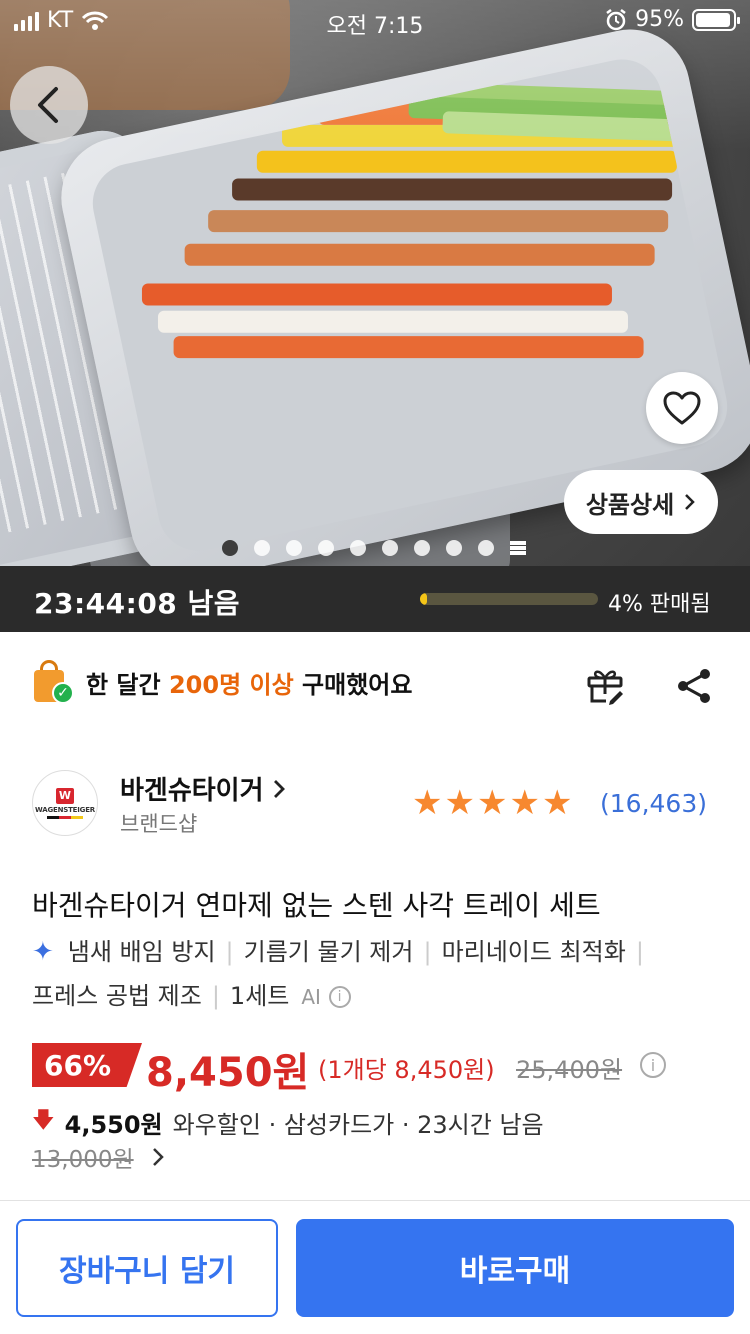 This screenshot has width=750, height=1334. What do you see at coordinates (653, 803) in the screenshot?
I see `review-count: (16,463)` at bounding box center [653, 803].